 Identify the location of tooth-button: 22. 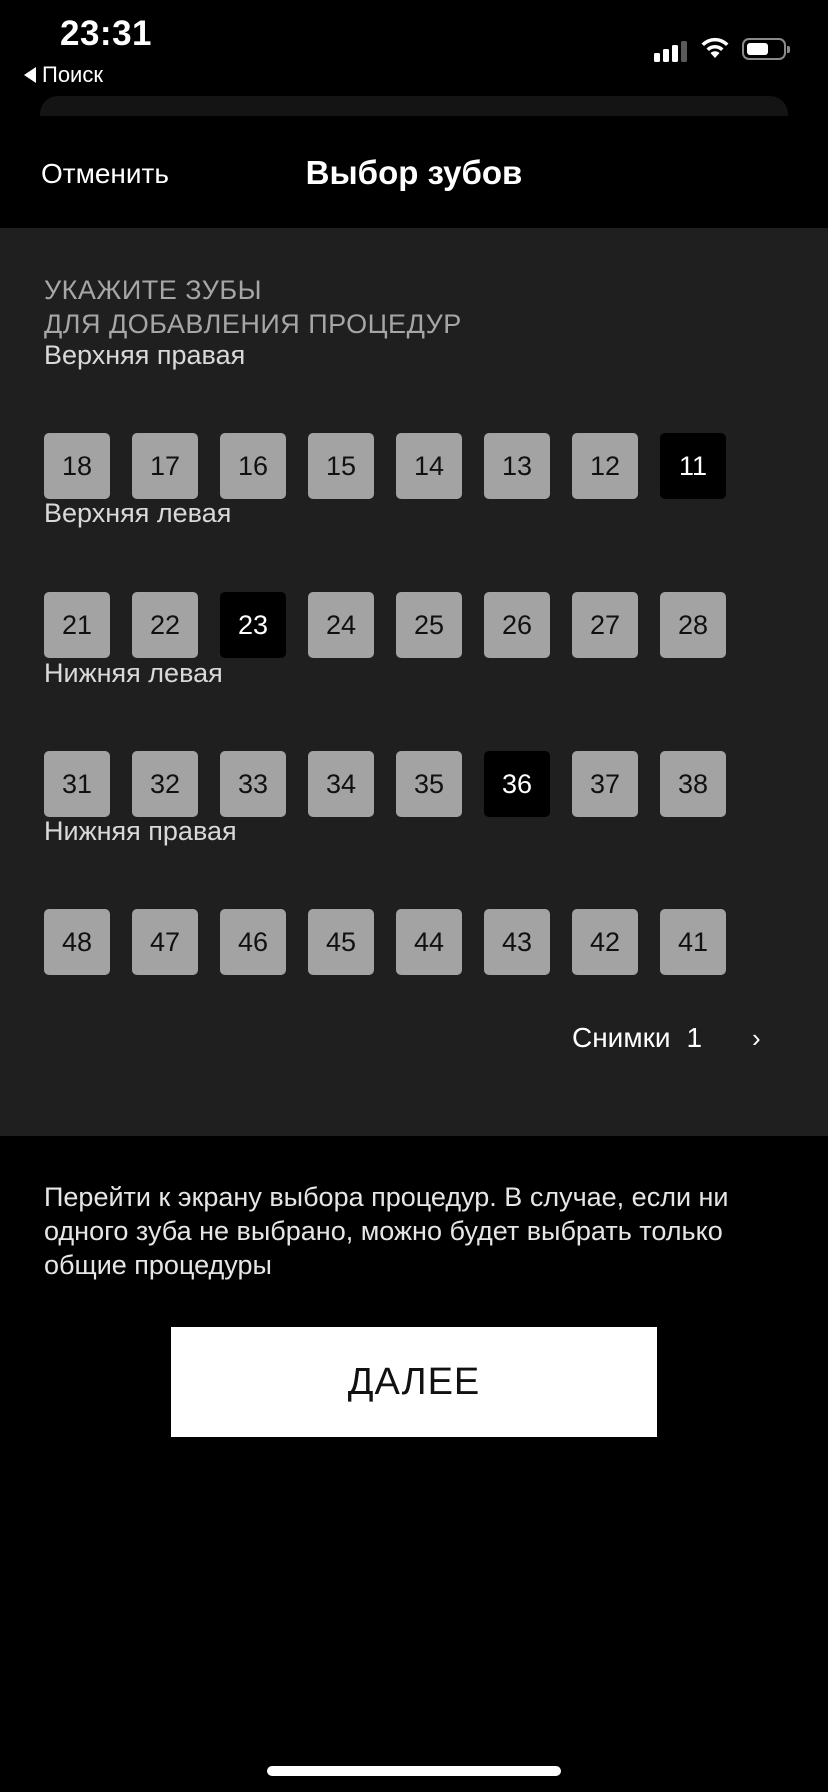
(165, 625).